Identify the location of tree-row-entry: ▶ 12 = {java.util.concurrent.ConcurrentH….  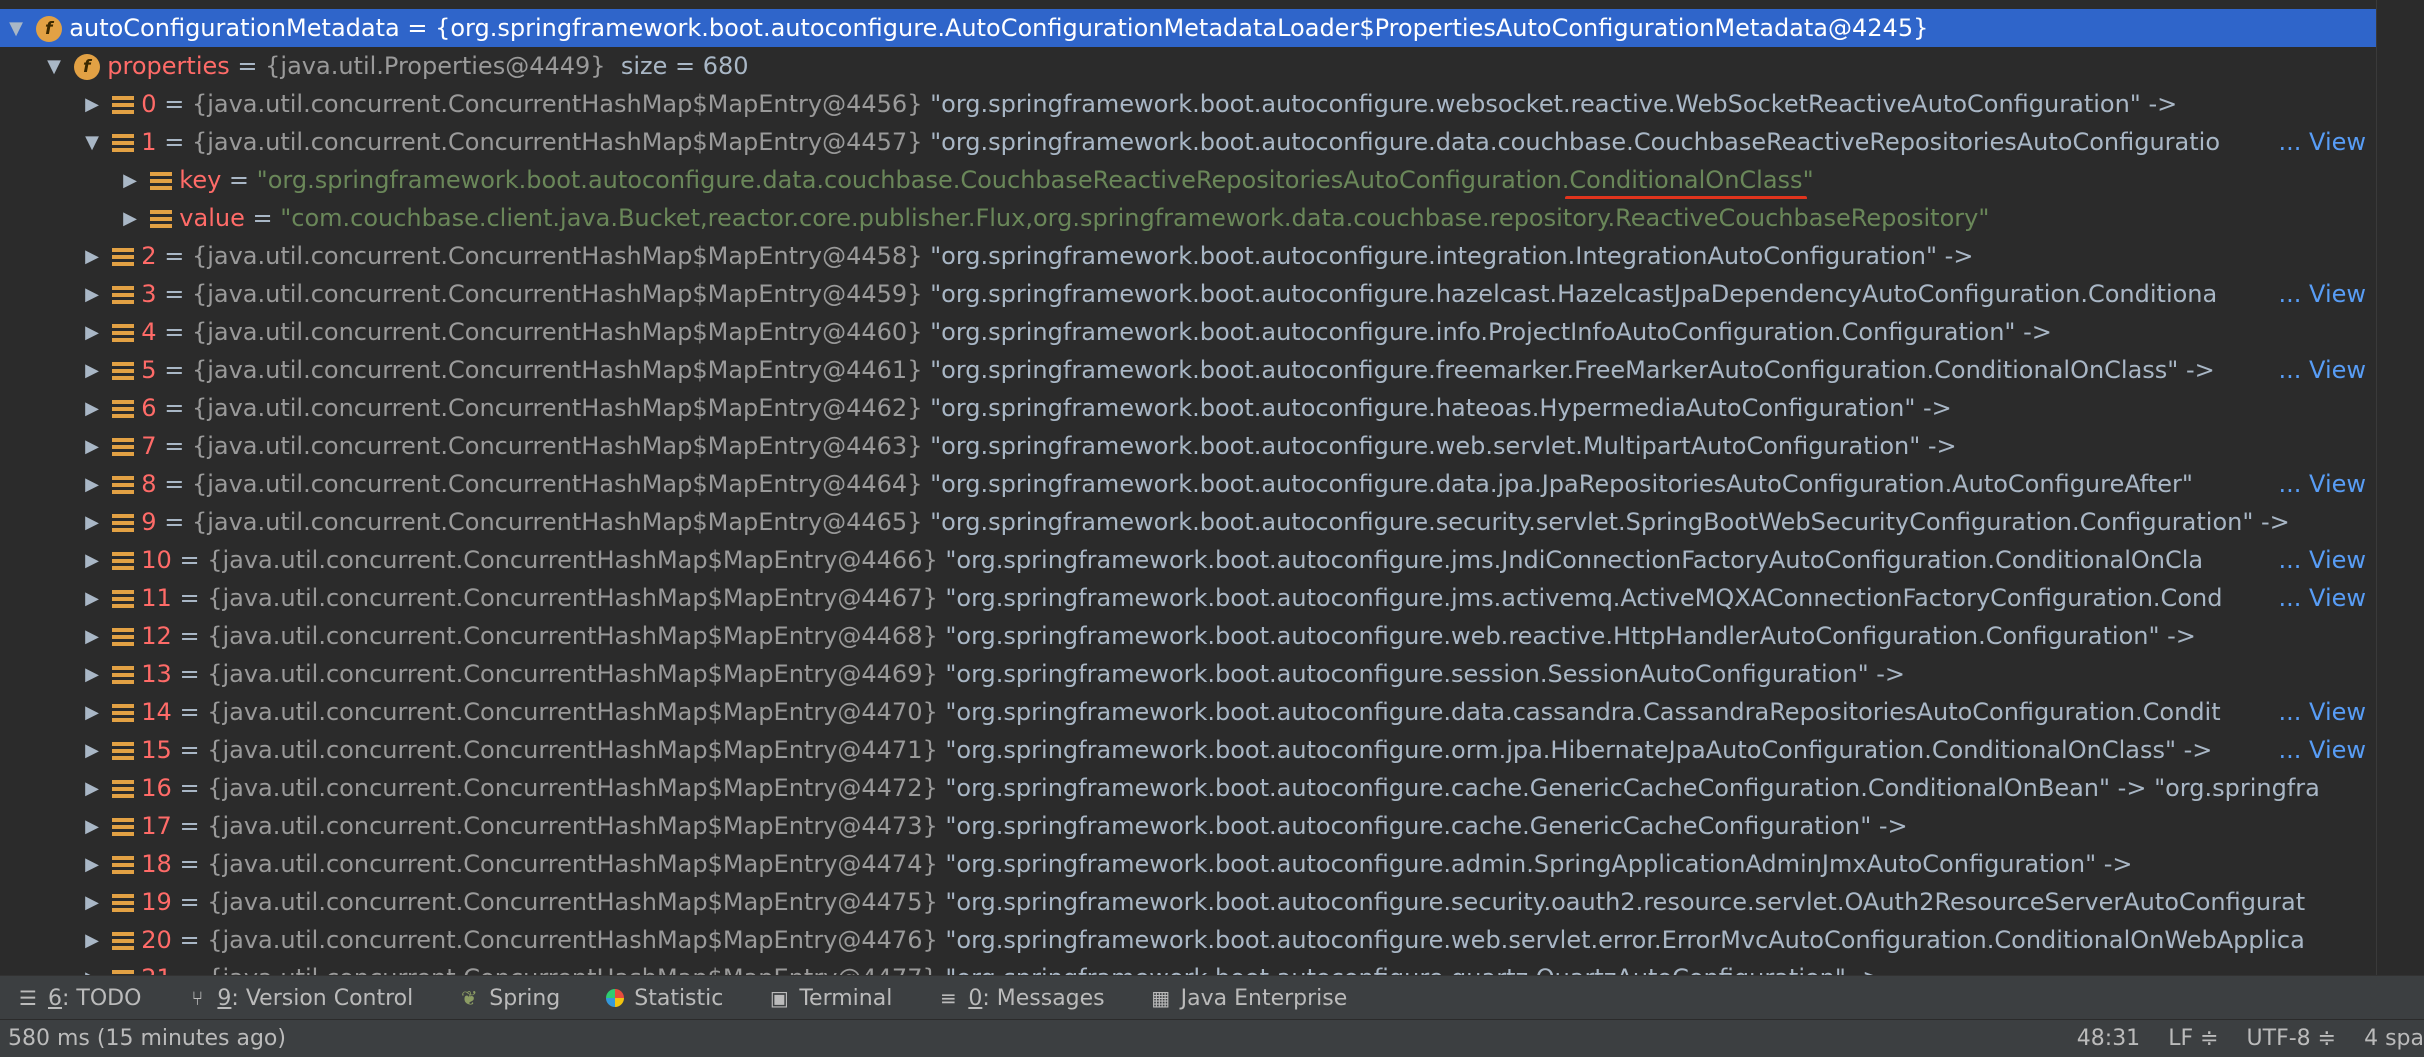
(1188, 636).